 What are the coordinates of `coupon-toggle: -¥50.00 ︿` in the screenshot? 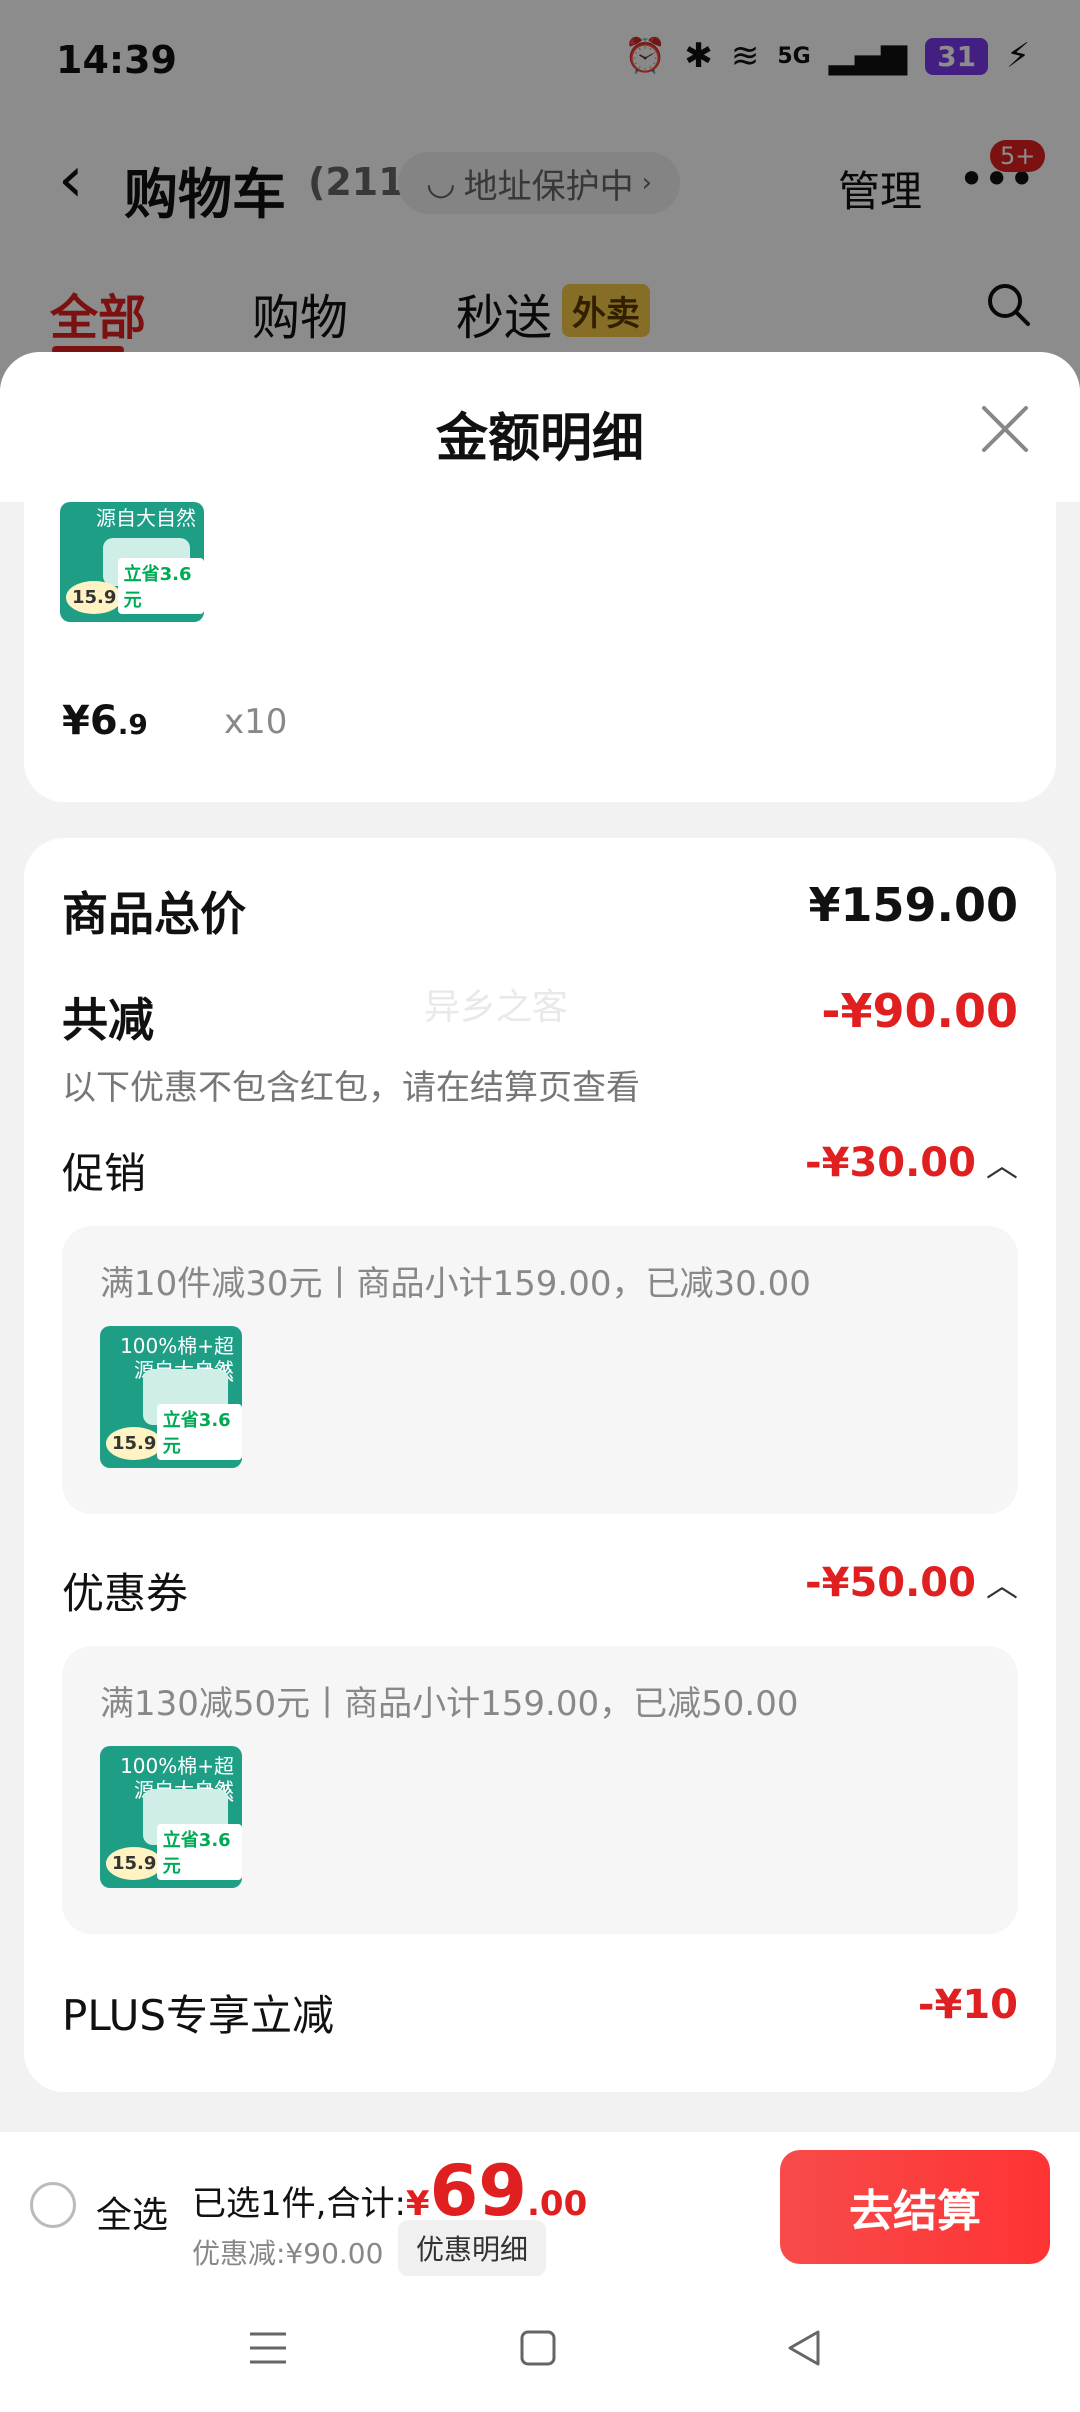 It's located at (911, 1583).